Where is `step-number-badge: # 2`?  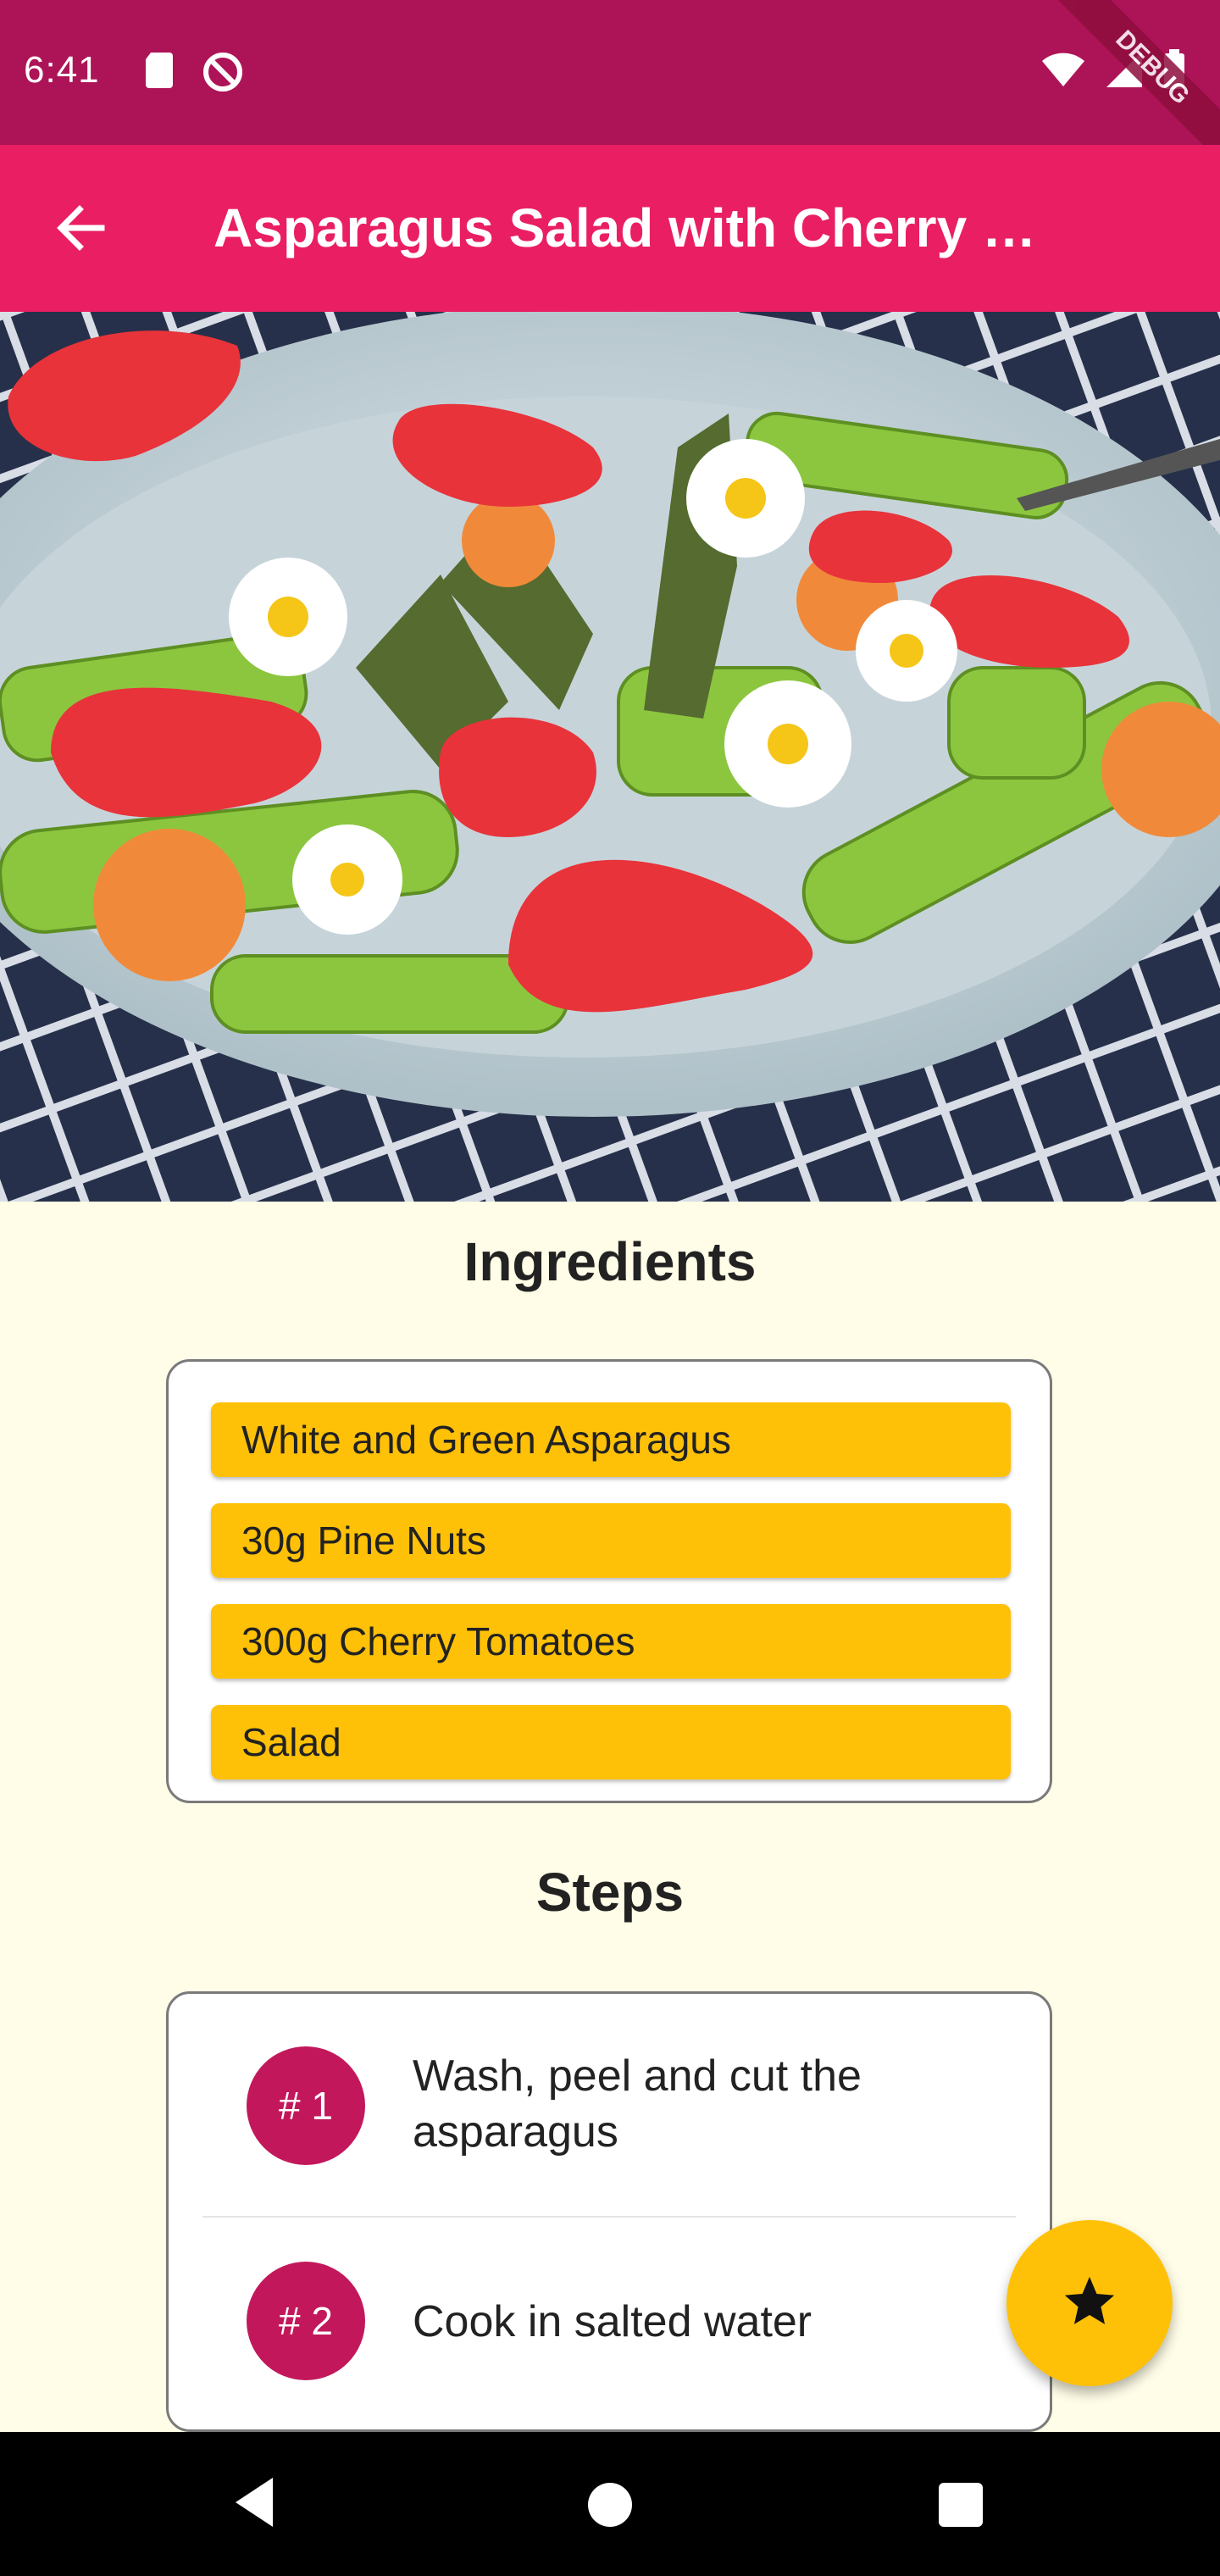 step-number-badge: # 2 is located at coordinates (306, 2321).